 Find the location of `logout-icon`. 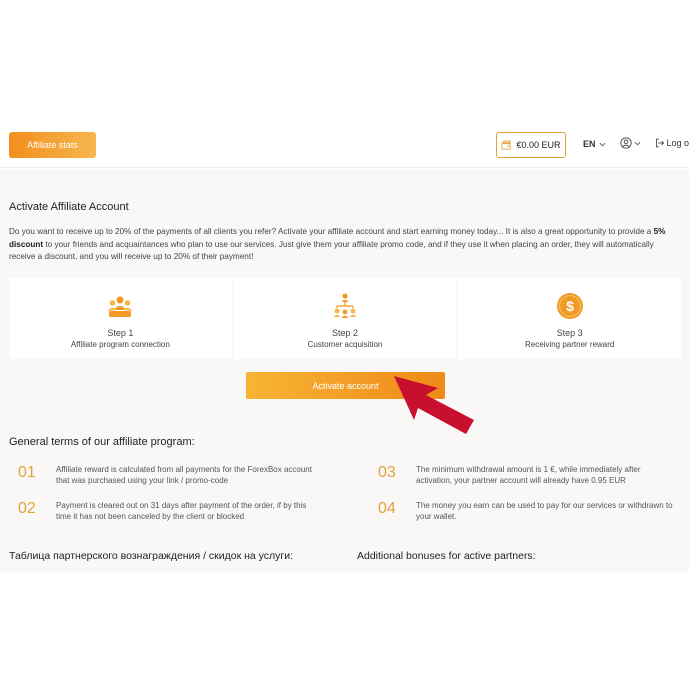

logout-icon is located at coordinates (660, 143).